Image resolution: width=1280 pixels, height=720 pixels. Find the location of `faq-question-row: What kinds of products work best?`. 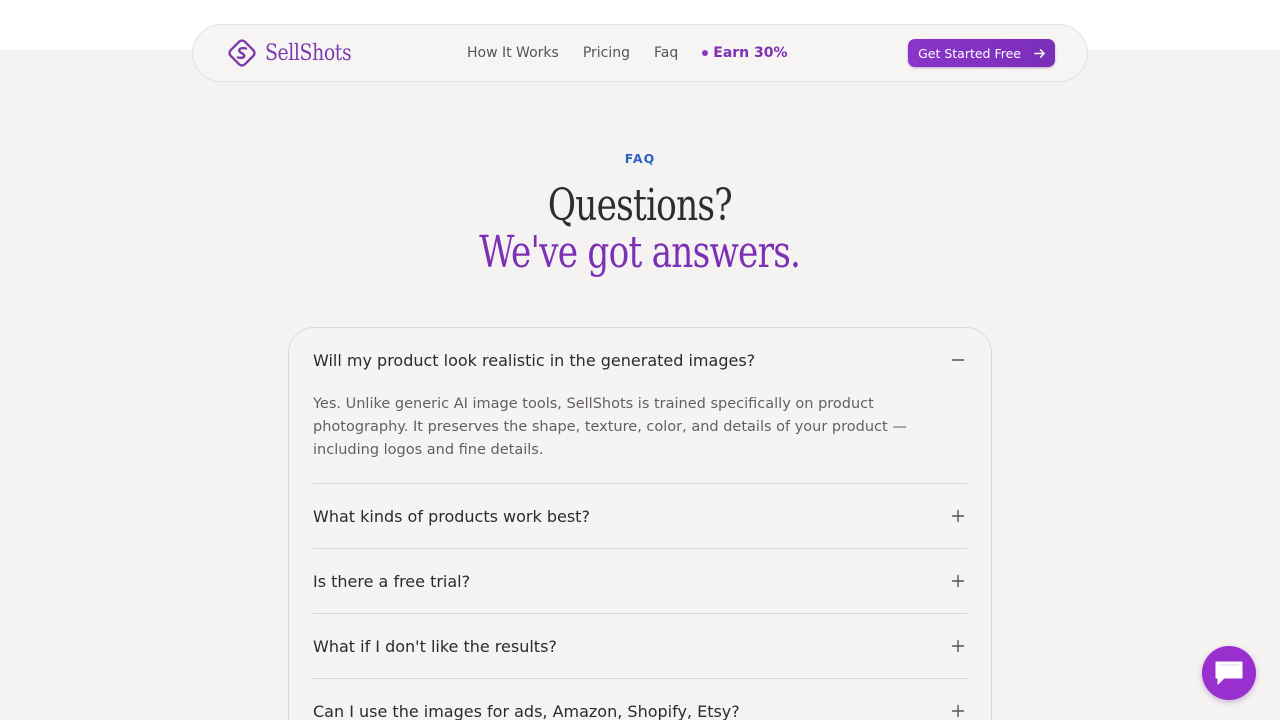

faq-question-row: What kinds of products work best? is located at coordinates (640, 516).